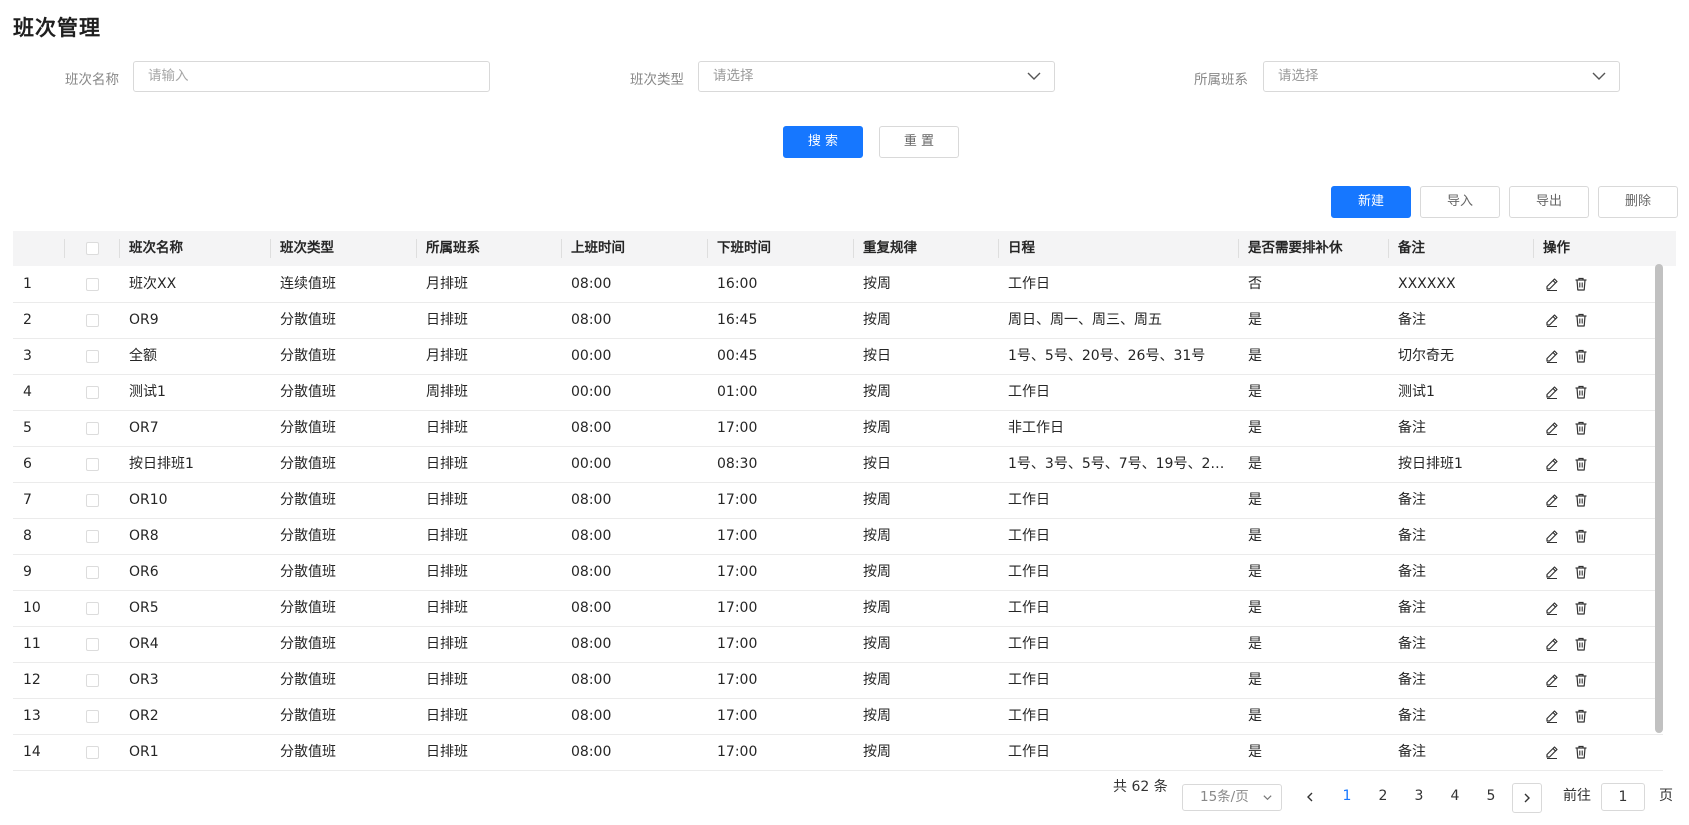 This screenshot has width=1689, height=825. What do you see at coordinates (1021, 248) in the screenshot?
I see `column-header-schedule: 日程` at bounding box center [1021, 248].